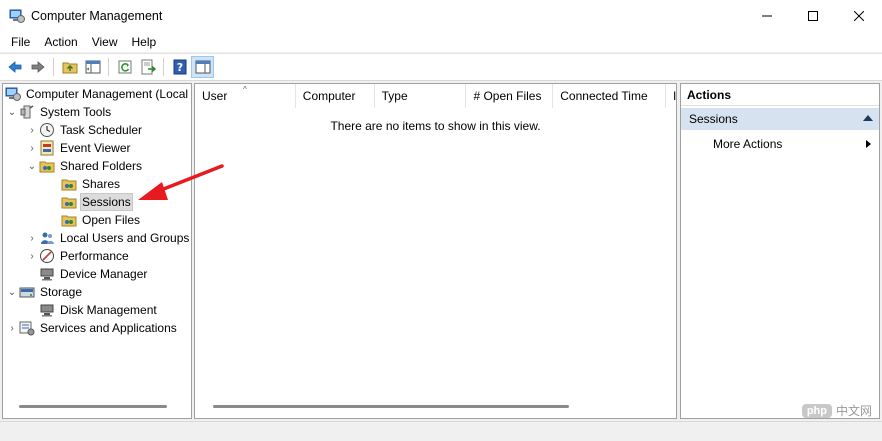 Image resolution: width=882 pixels, height=441 pixels. I want to click on tree-item-disk-management: Disk Management, so click(99, 310).